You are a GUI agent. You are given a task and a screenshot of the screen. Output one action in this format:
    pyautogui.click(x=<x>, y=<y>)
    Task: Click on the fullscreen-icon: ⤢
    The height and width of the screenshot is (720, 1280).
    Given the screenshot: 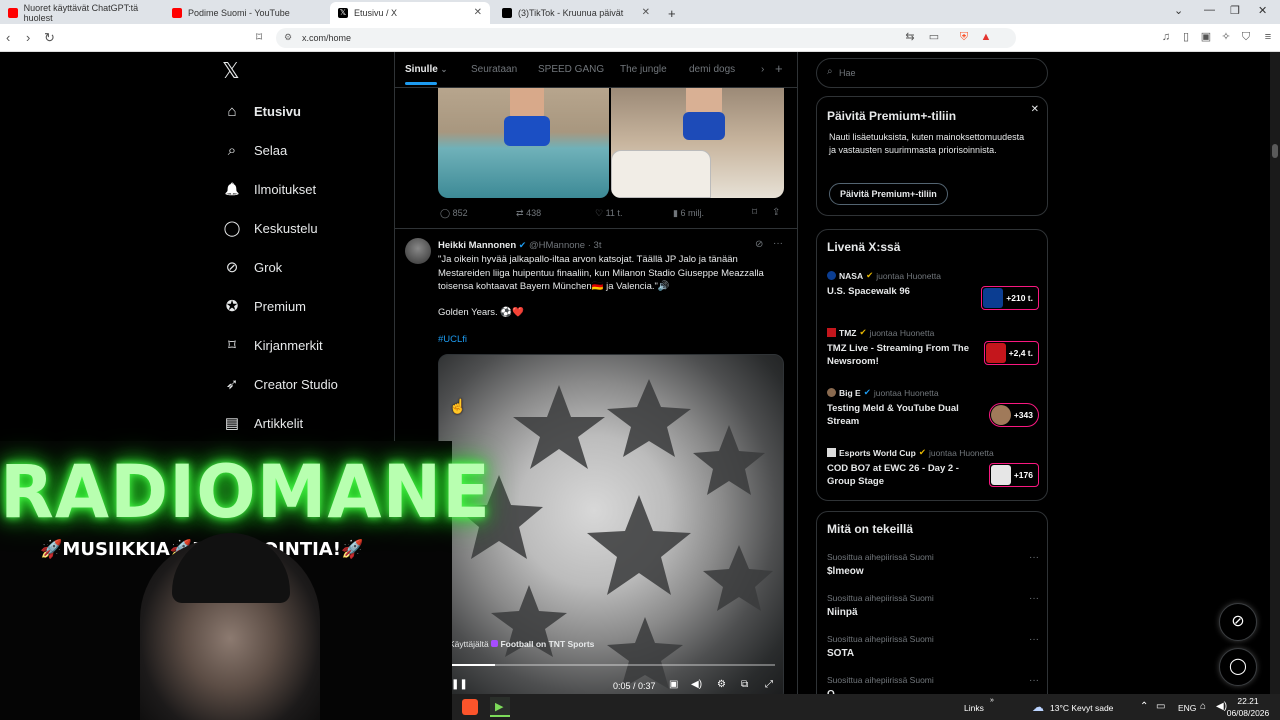 What is the action you would take?
    pyautogui.click(x=769, y=684)
    